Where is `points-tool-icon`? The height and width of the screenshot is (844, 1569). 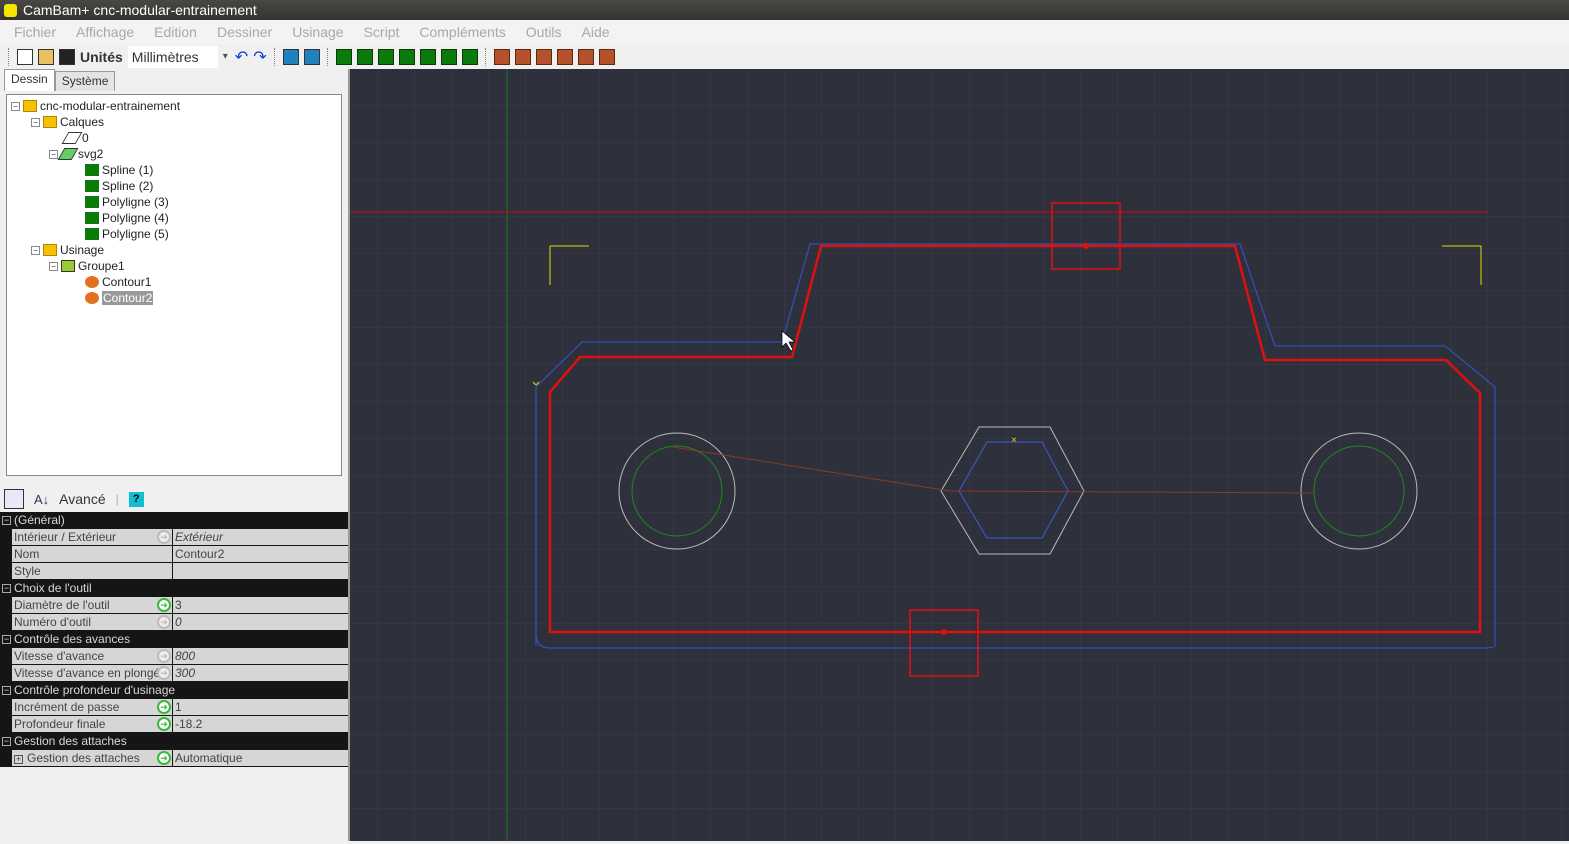
points-tool-icon is located at coordinates (385, 56).